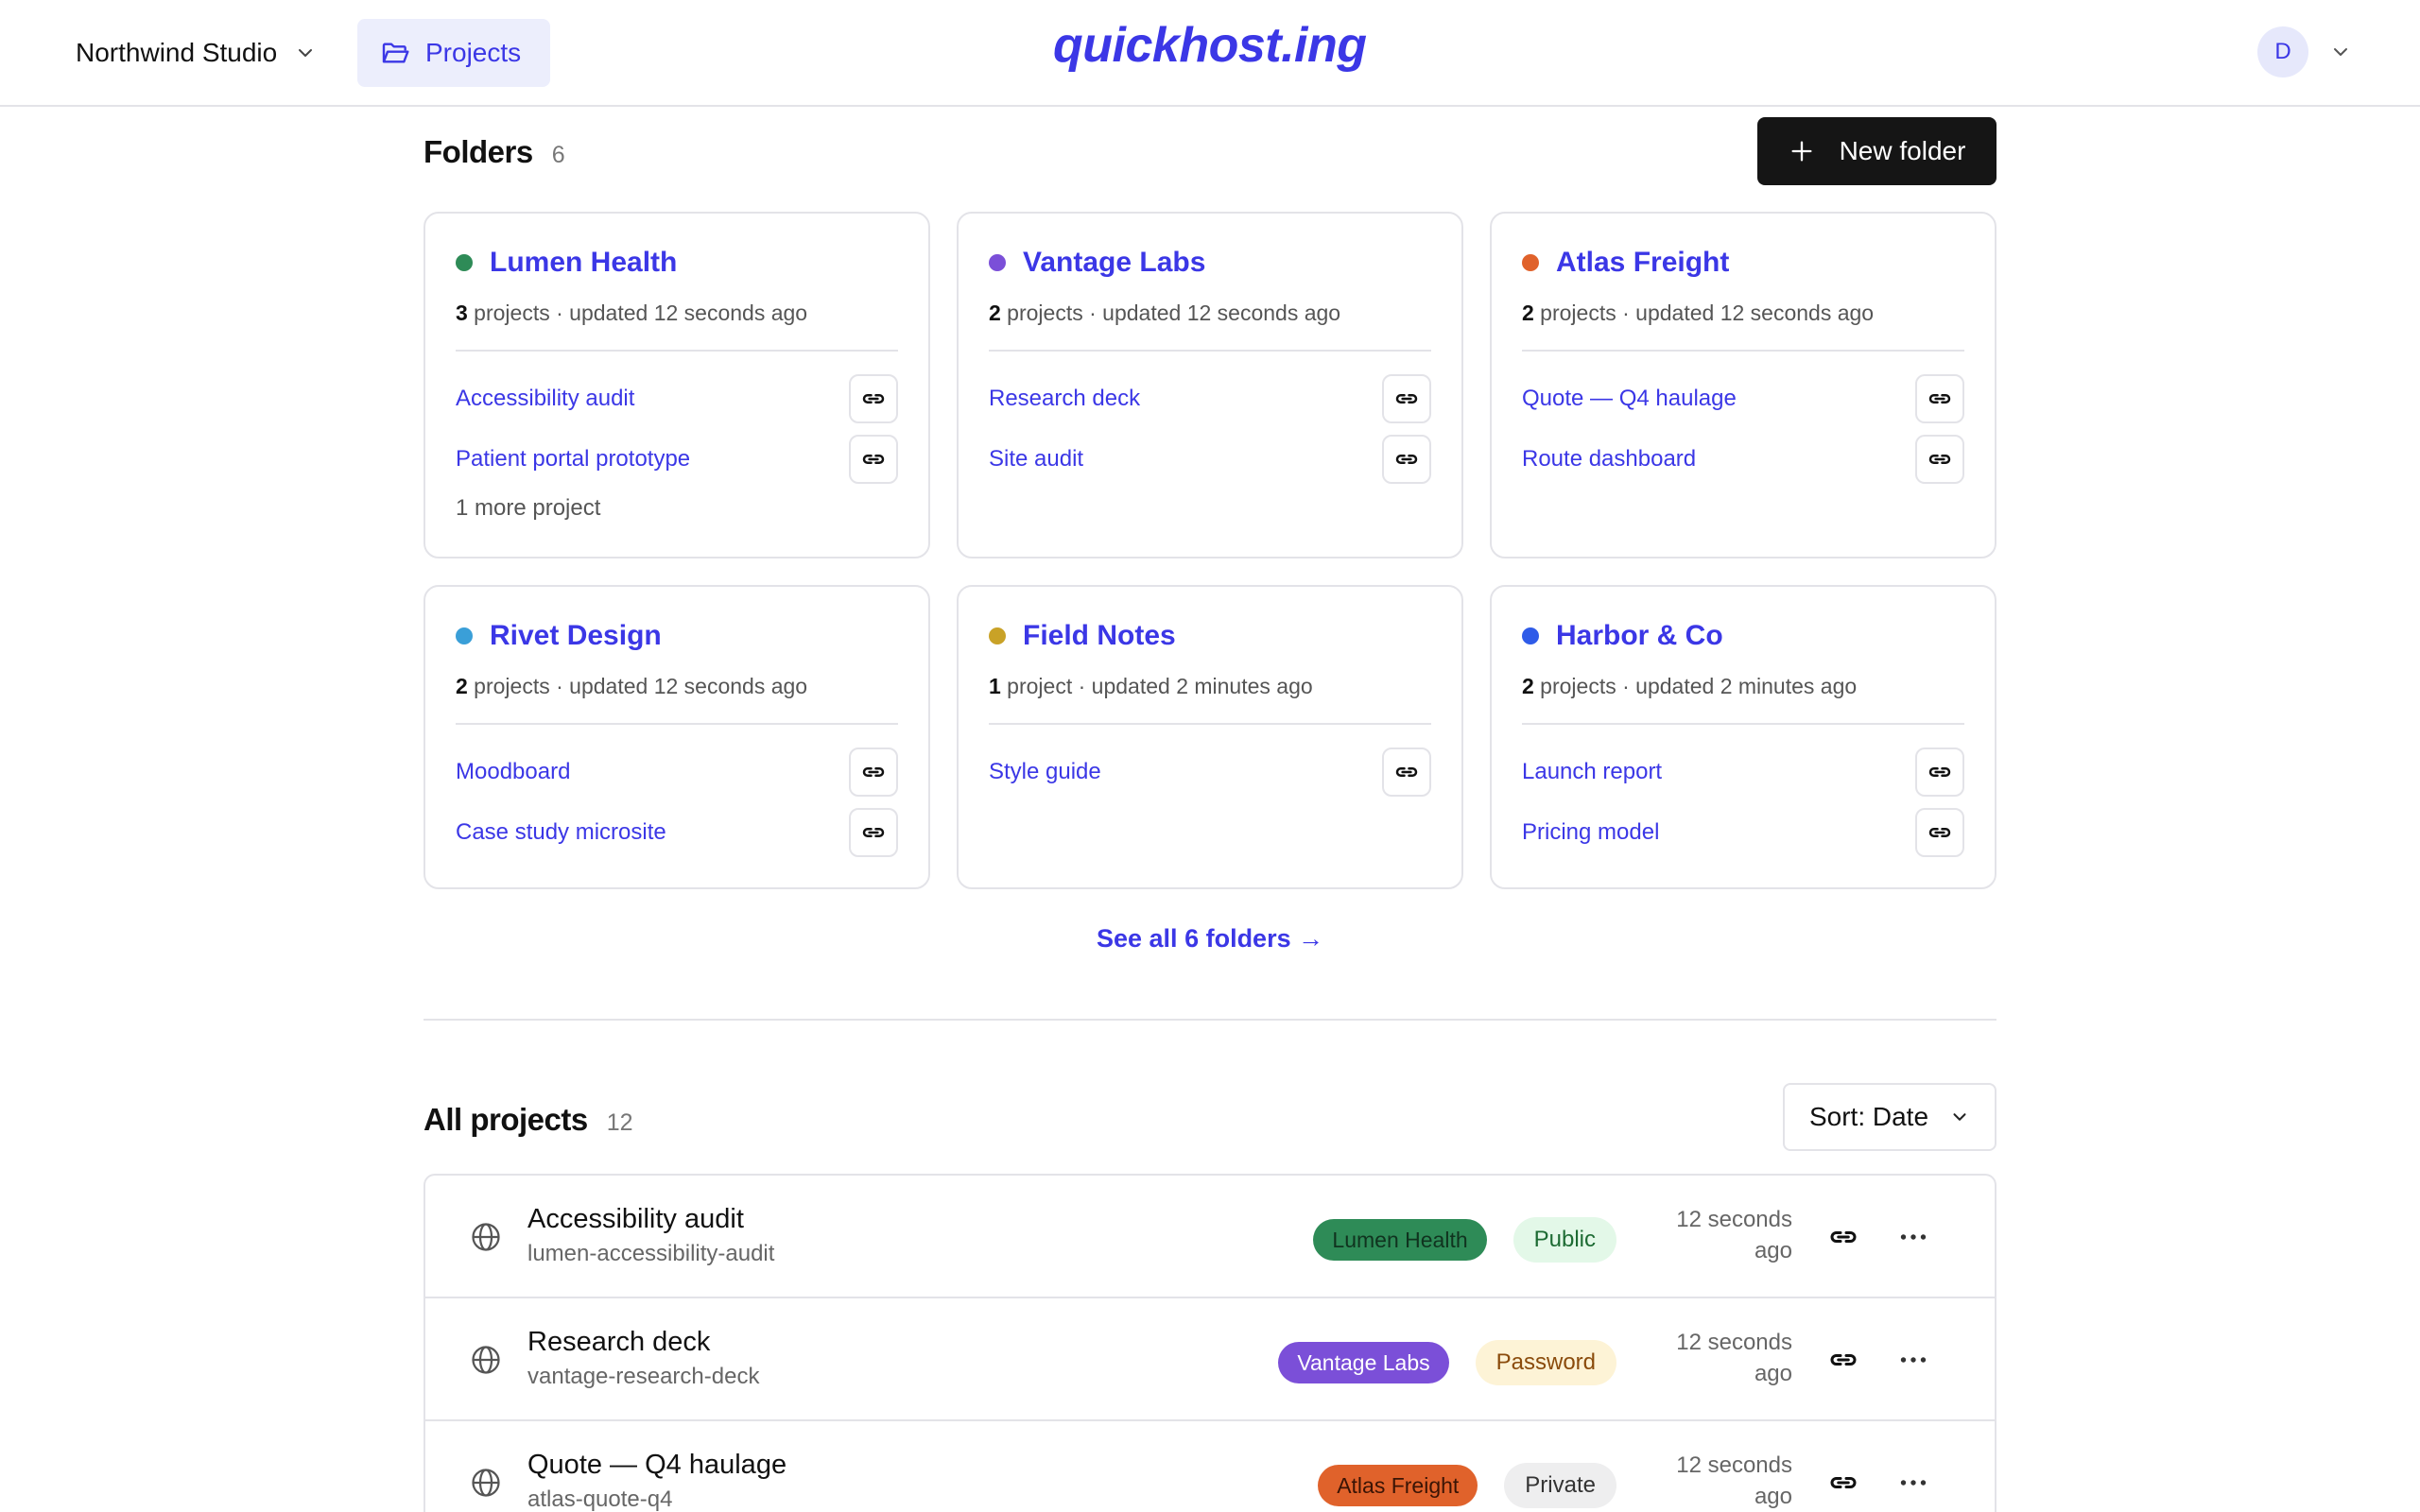  Describe the element at coordinates (1045, 772) in the screenshot. I see `folder-project-link: Style guide` at that location.